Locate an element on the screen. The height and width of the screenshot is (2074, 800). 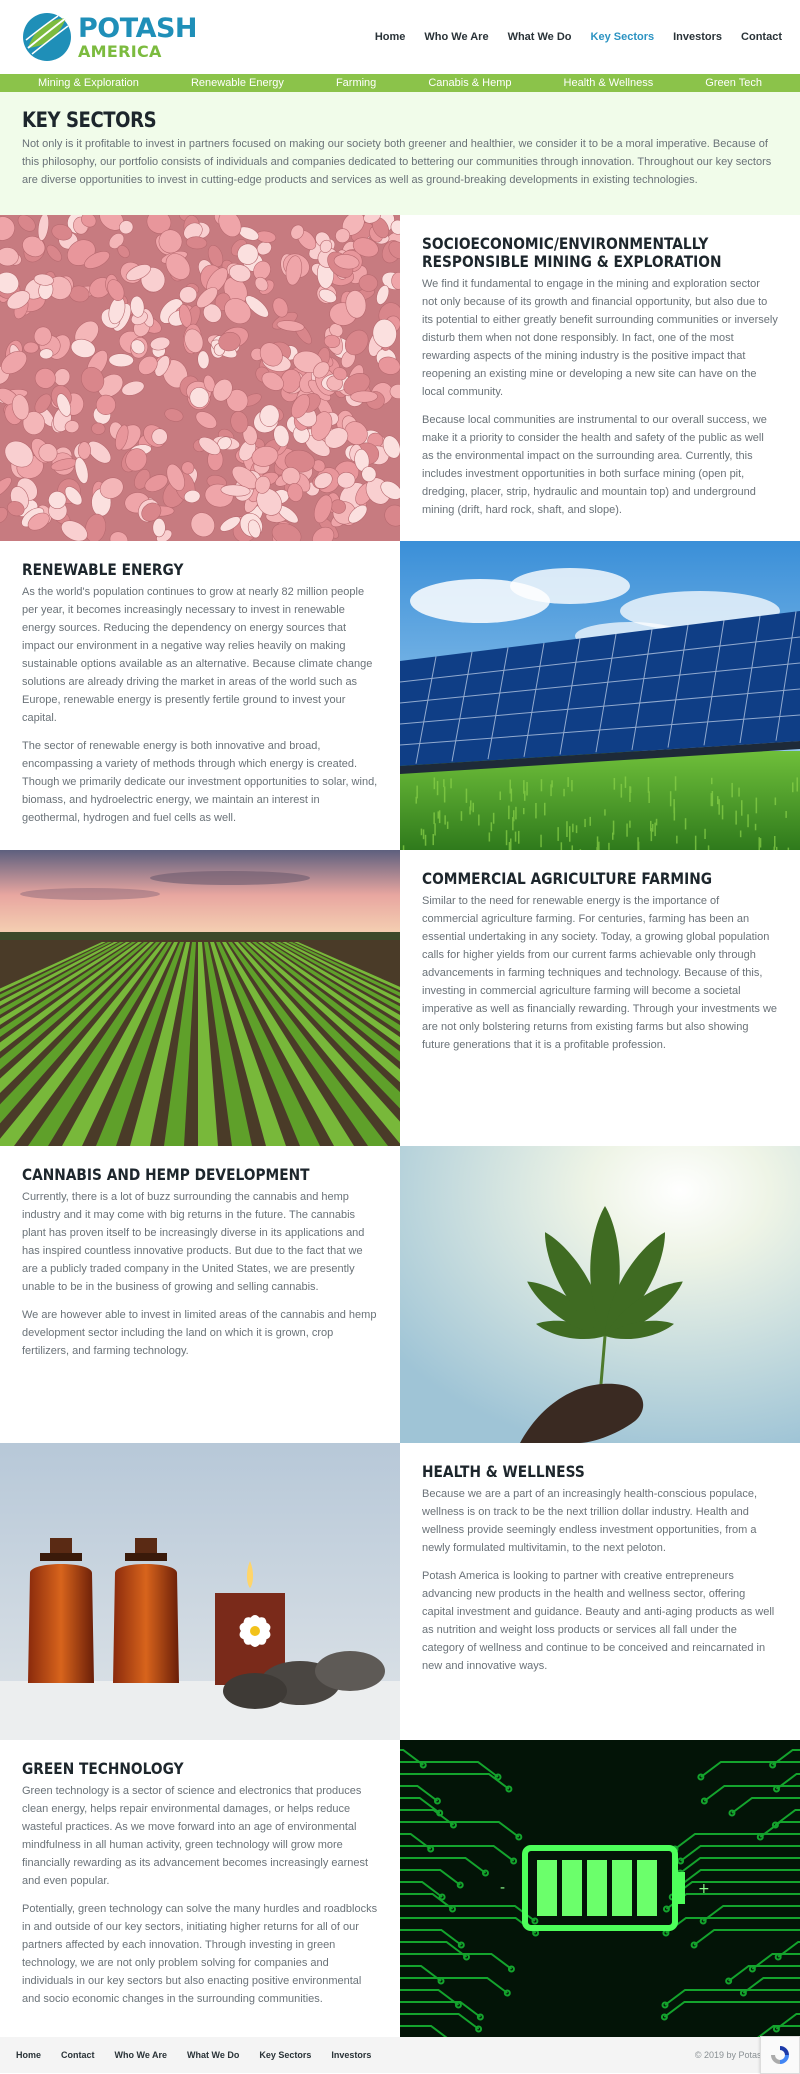
cannabis-title: CANNABIS AND HEMP DEVELOPMENT is located at coordinates (199, 1175).